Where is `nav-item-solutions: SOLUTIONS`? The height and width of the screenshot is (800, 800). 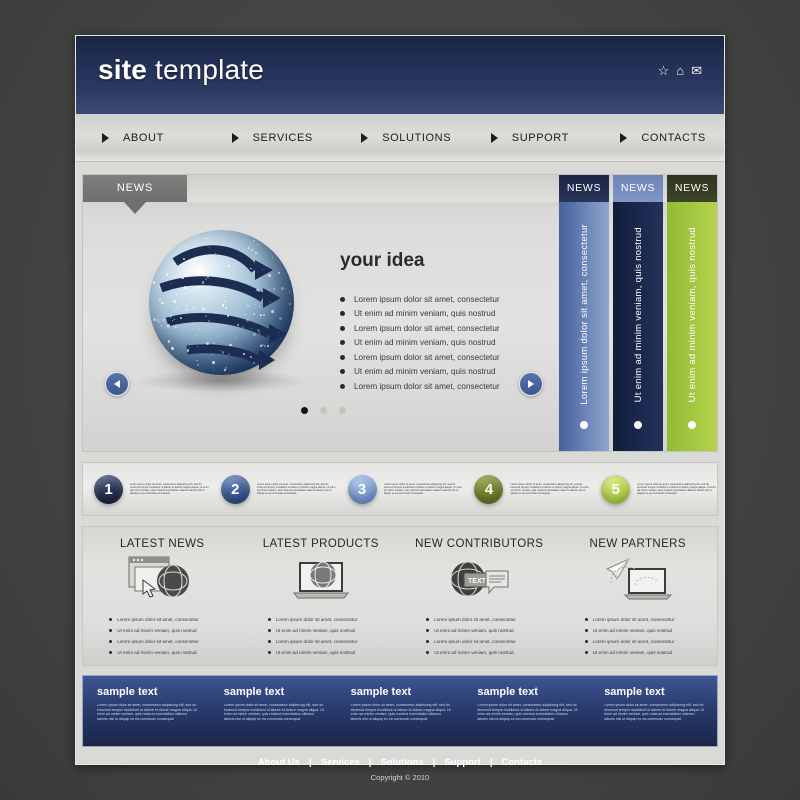 nav-item-solutions: SOLUTIONS is located at coordinates (400, 138).